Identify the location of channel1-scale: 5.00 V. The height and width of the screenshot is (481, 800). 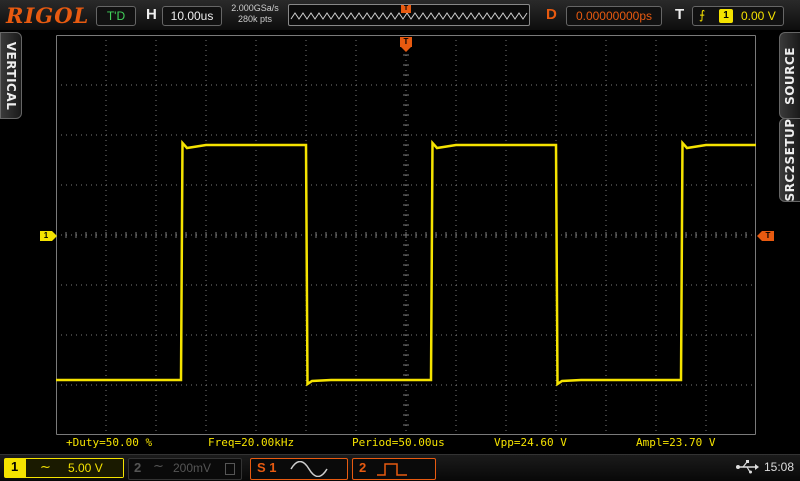
(85, 468).